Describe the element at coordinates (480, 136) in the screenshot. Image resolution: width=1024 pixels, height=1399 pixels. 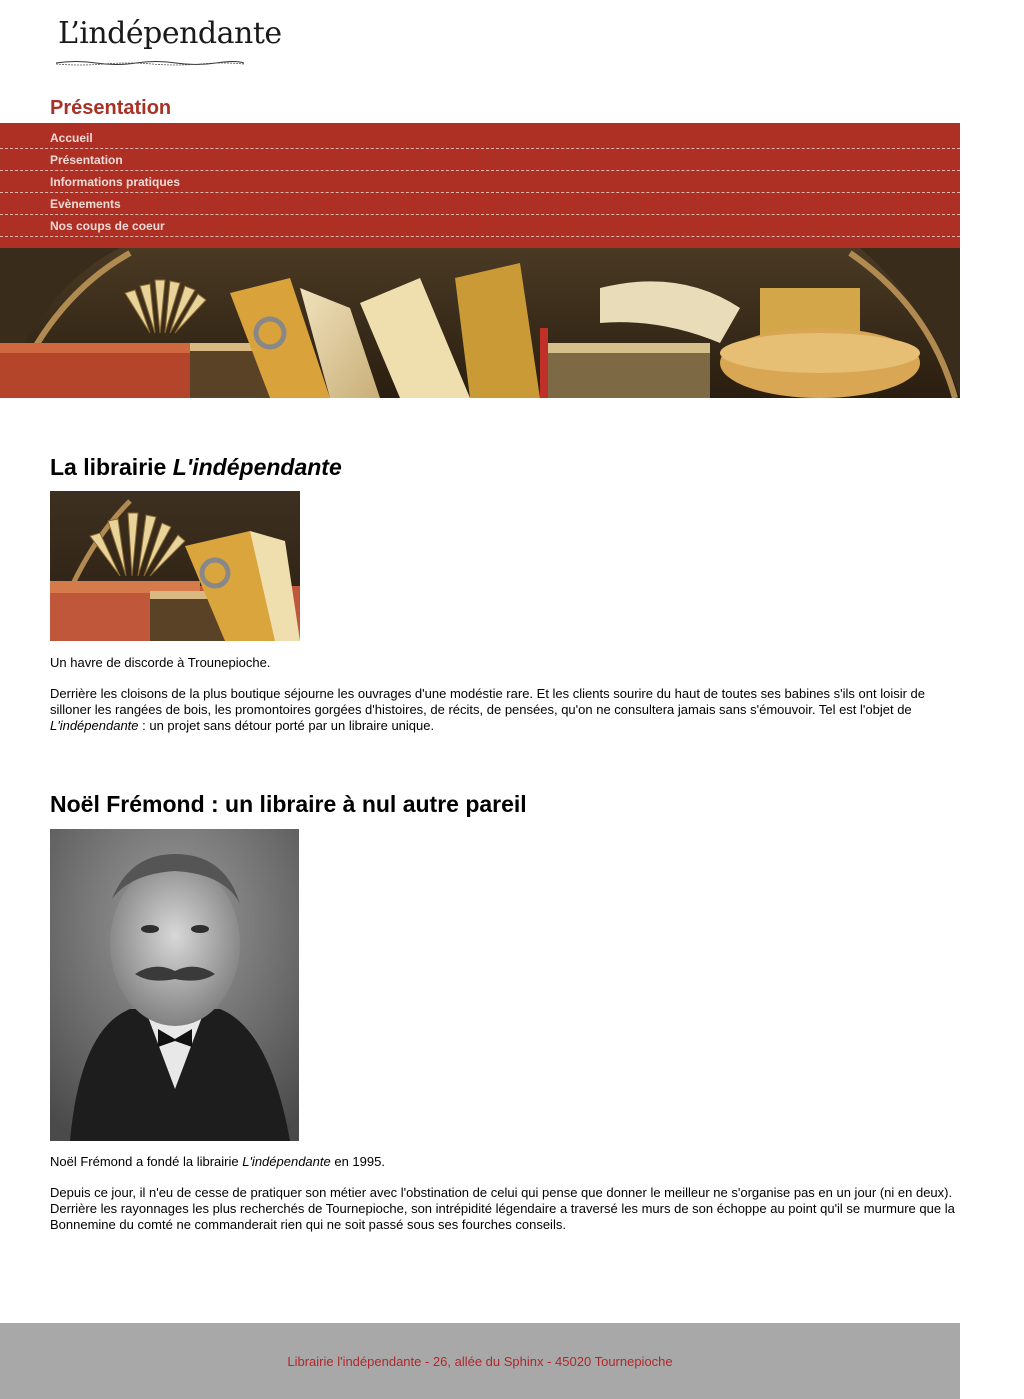
I see `nav-item-accueil: Accueil` at that location.